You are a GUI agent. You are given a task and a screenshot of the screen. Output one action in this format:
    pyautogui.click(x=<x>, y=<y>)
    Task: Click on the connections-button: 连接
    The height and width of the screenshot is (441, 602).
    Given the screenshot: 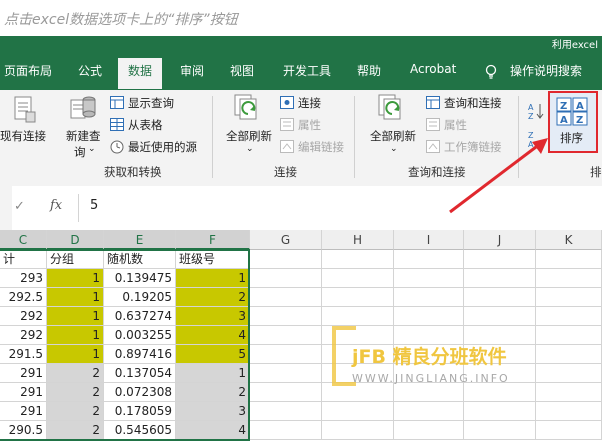 What is the action you would take?
    pyautogui.click(x=309, y=103)
    